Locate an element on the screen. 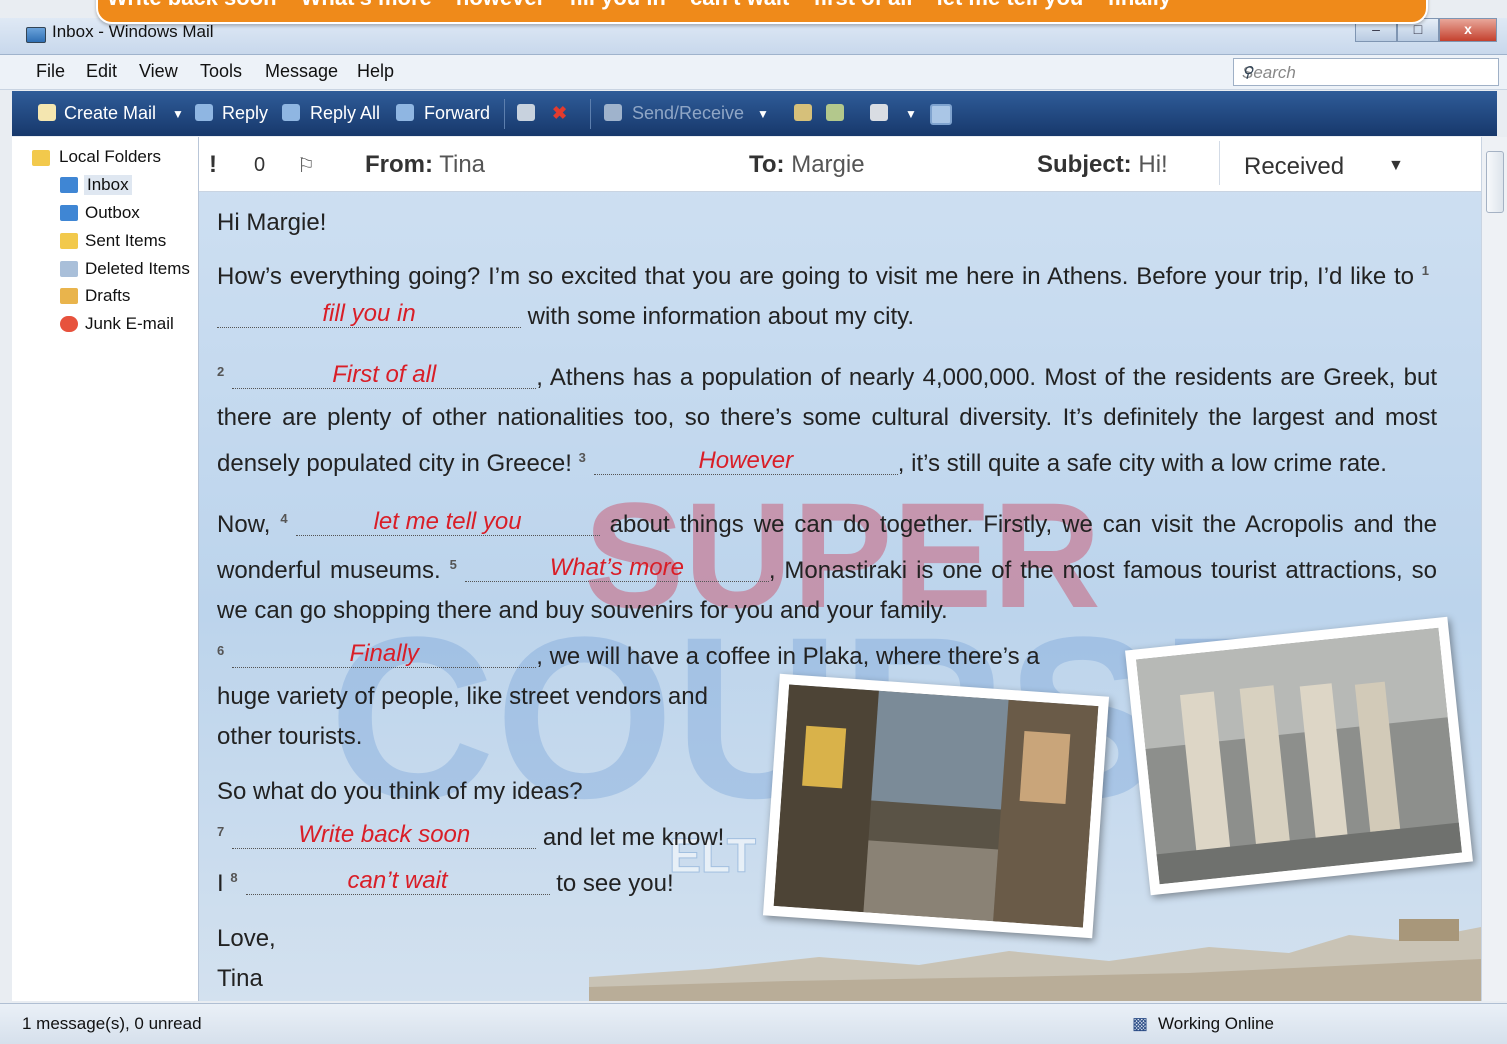  subject-value: Hi! is located at coordinates (1153, 164).